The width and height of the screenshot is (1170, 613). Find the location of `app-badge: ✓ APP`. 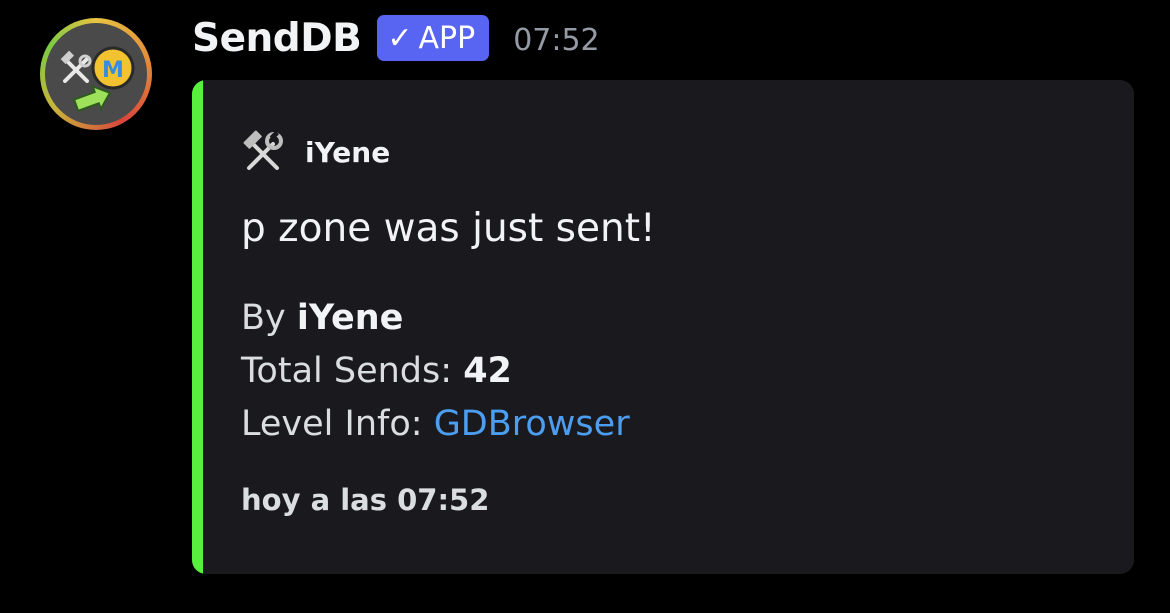

app-badge: ✓ APP is located at coordinates (433, 38).